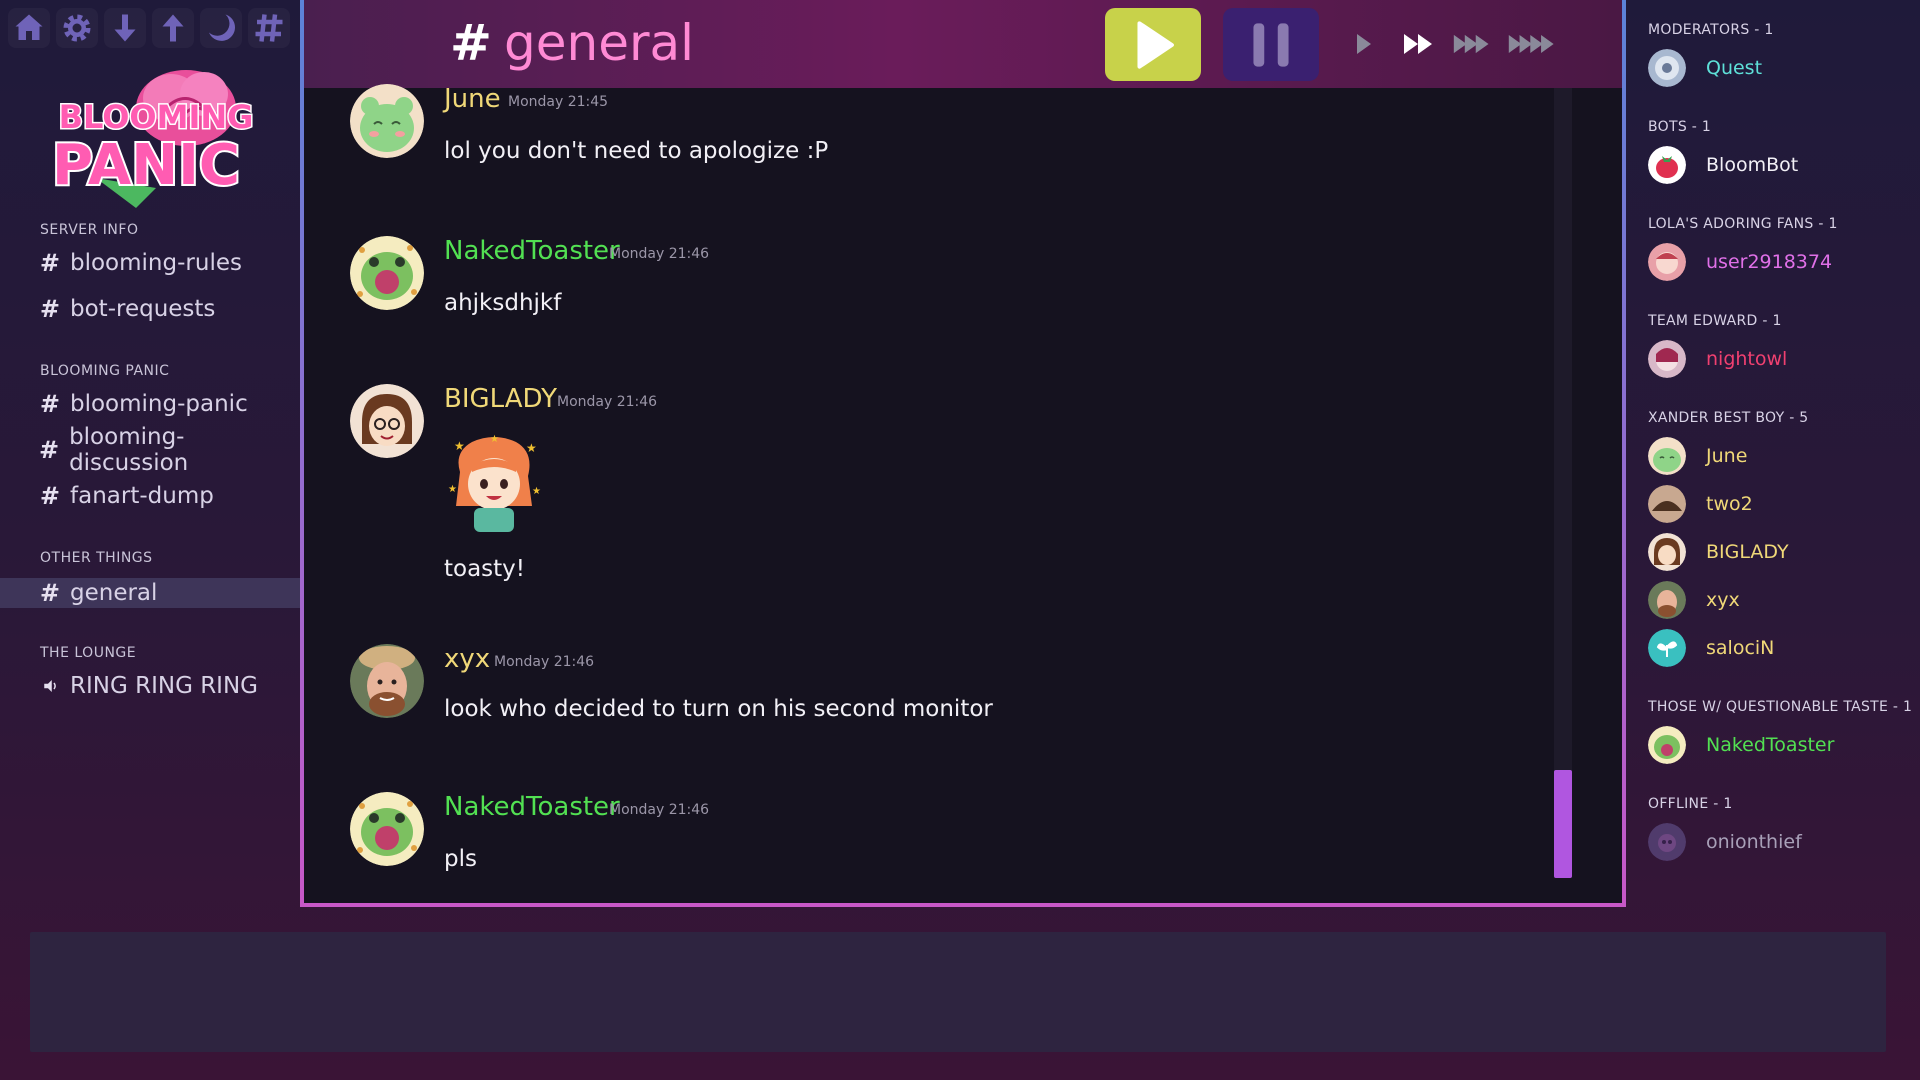  I want to click on member-item: BIGLADY, so click(1718, 552).